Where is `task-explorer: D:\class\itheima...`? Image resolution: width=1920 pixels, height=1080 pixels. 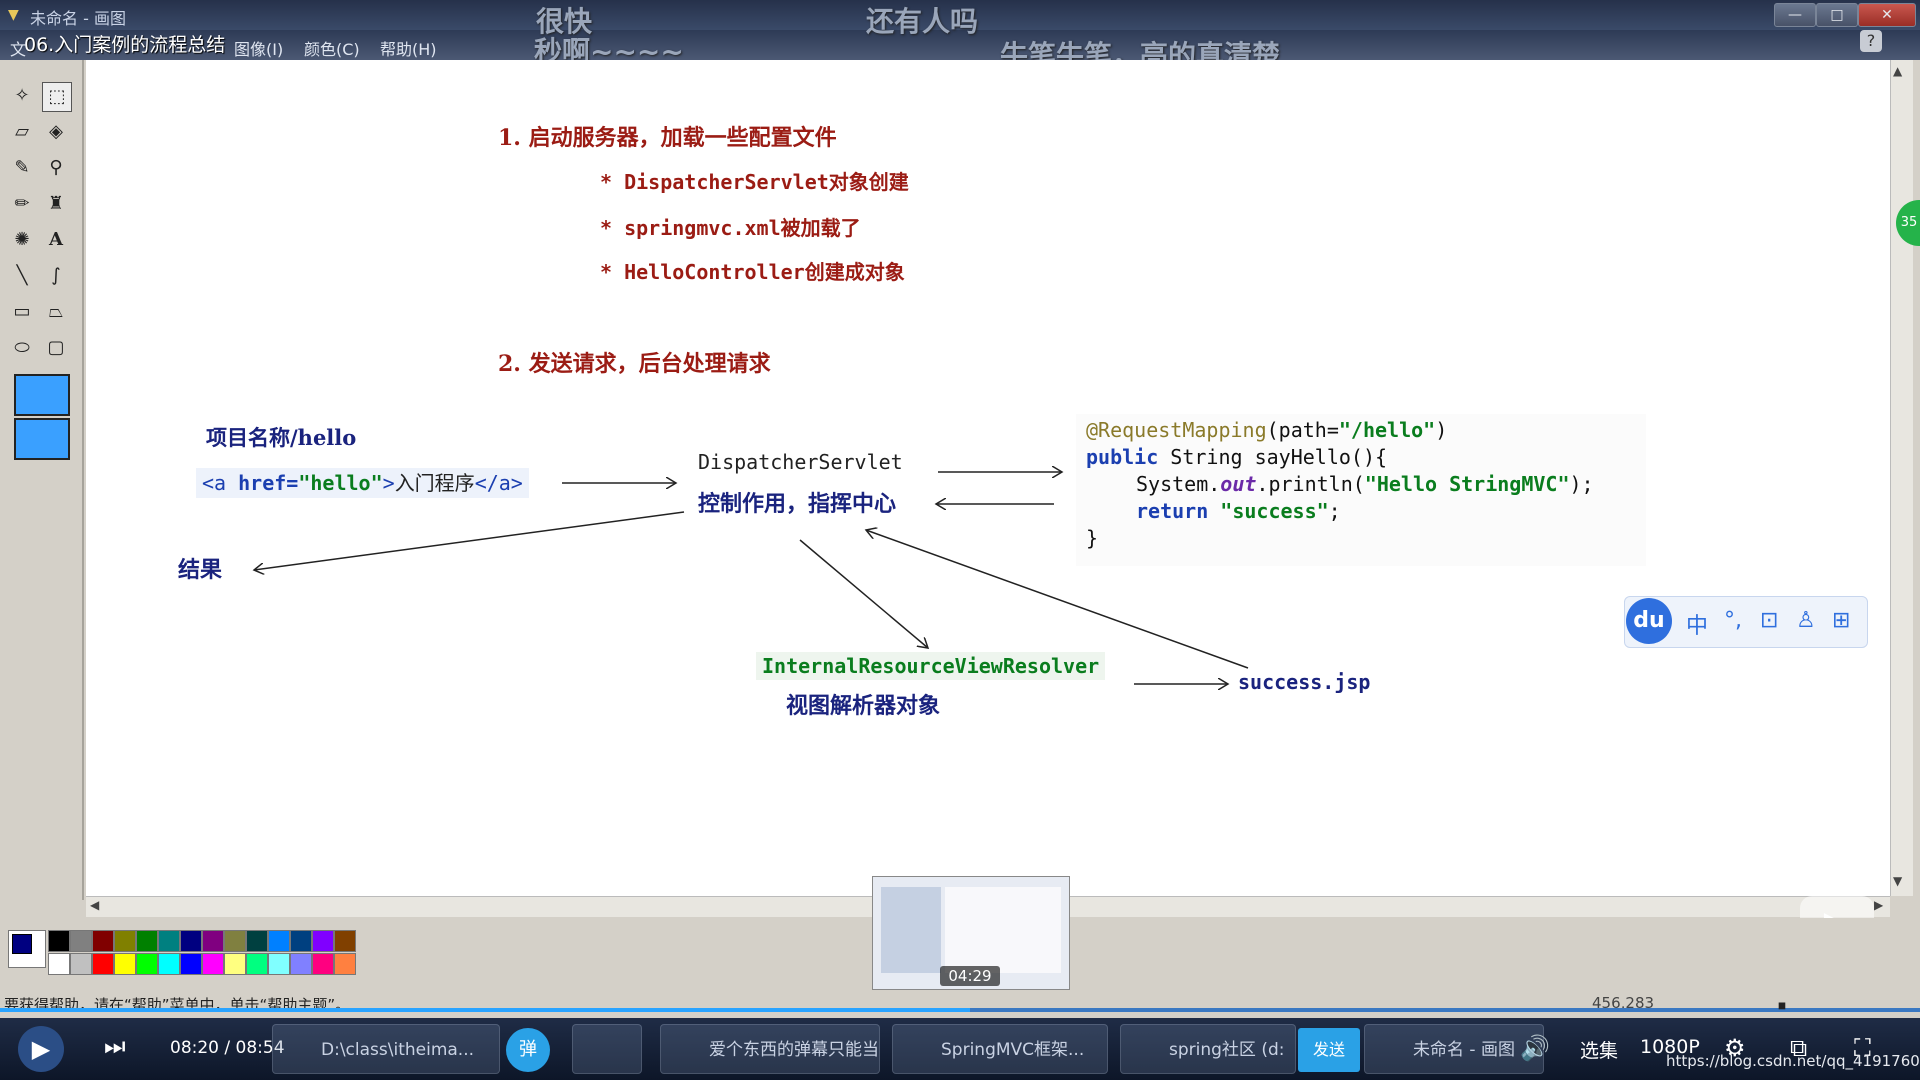 task-explorer: D:\class\itheima... is located at coordinates (386, 1049).